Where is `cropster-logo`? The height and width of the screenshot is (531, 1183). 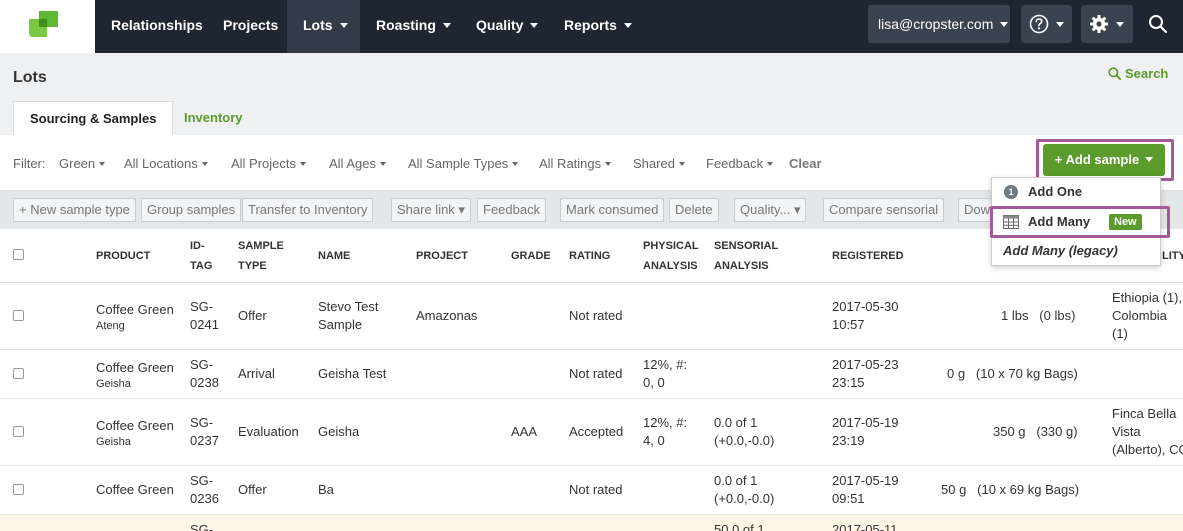 cropster-logo is located at coordinates (47, 26).